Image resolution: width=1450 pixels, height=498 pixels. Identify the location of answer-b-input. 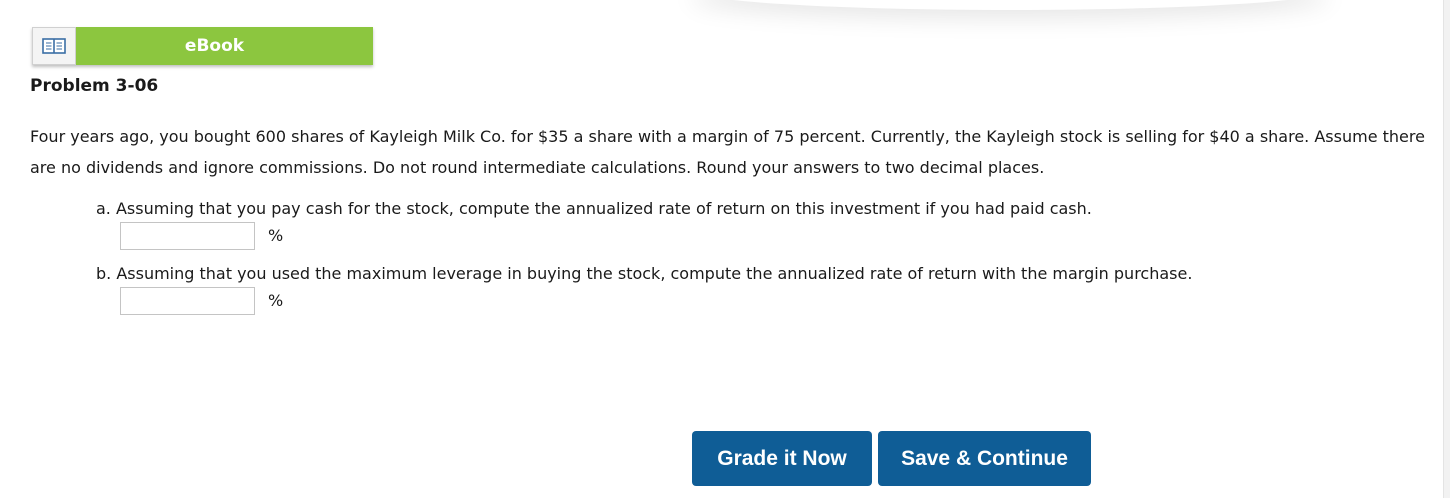
(187, 301).